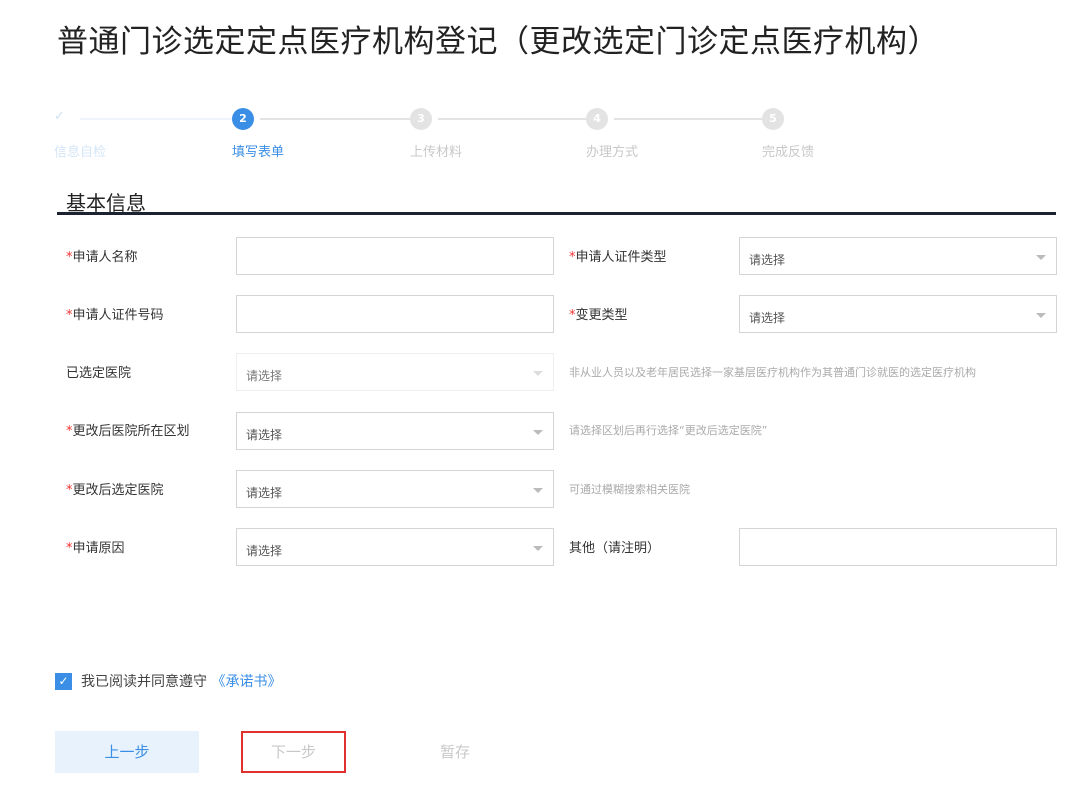 The width and height of the screenshot is (1080, 795). Describe the element at coordinates (115, 490) in the screenshot. I see `new-hospital-label: *更改后选定医院` at that location.